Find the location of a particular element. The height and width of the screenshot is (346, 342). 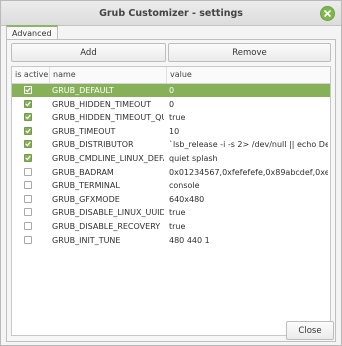

table-row: GRUB_TIMEOUT 10 is located at coordinates (171, 131).